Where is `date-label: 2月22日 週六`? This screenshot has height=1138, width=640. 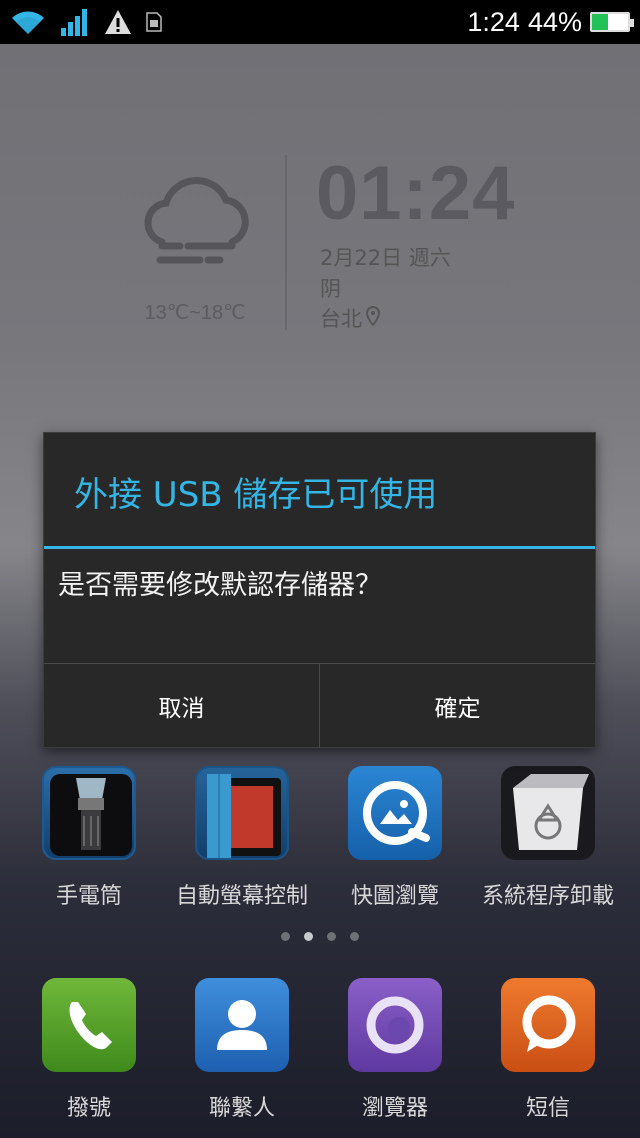 date-label: 2月22日 週六 is located at coordinates (385, 258).